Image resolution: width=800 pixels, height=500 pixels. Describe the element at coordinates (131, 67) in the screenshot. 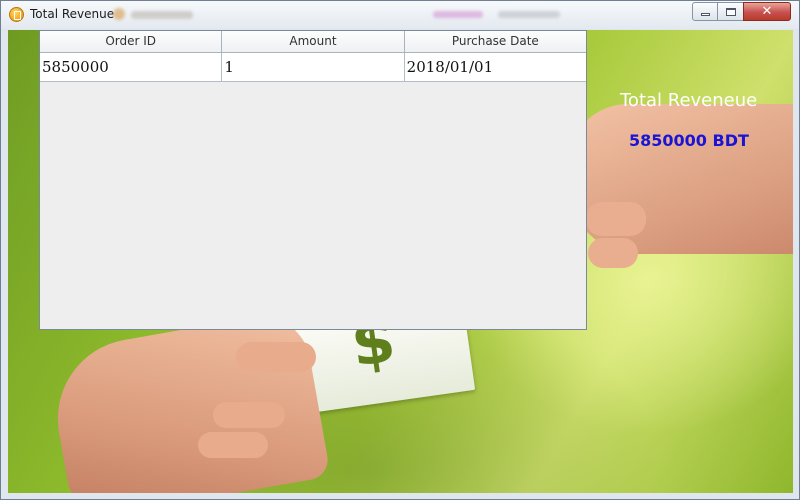

I see `cell-order-id: 5850000` at that location.